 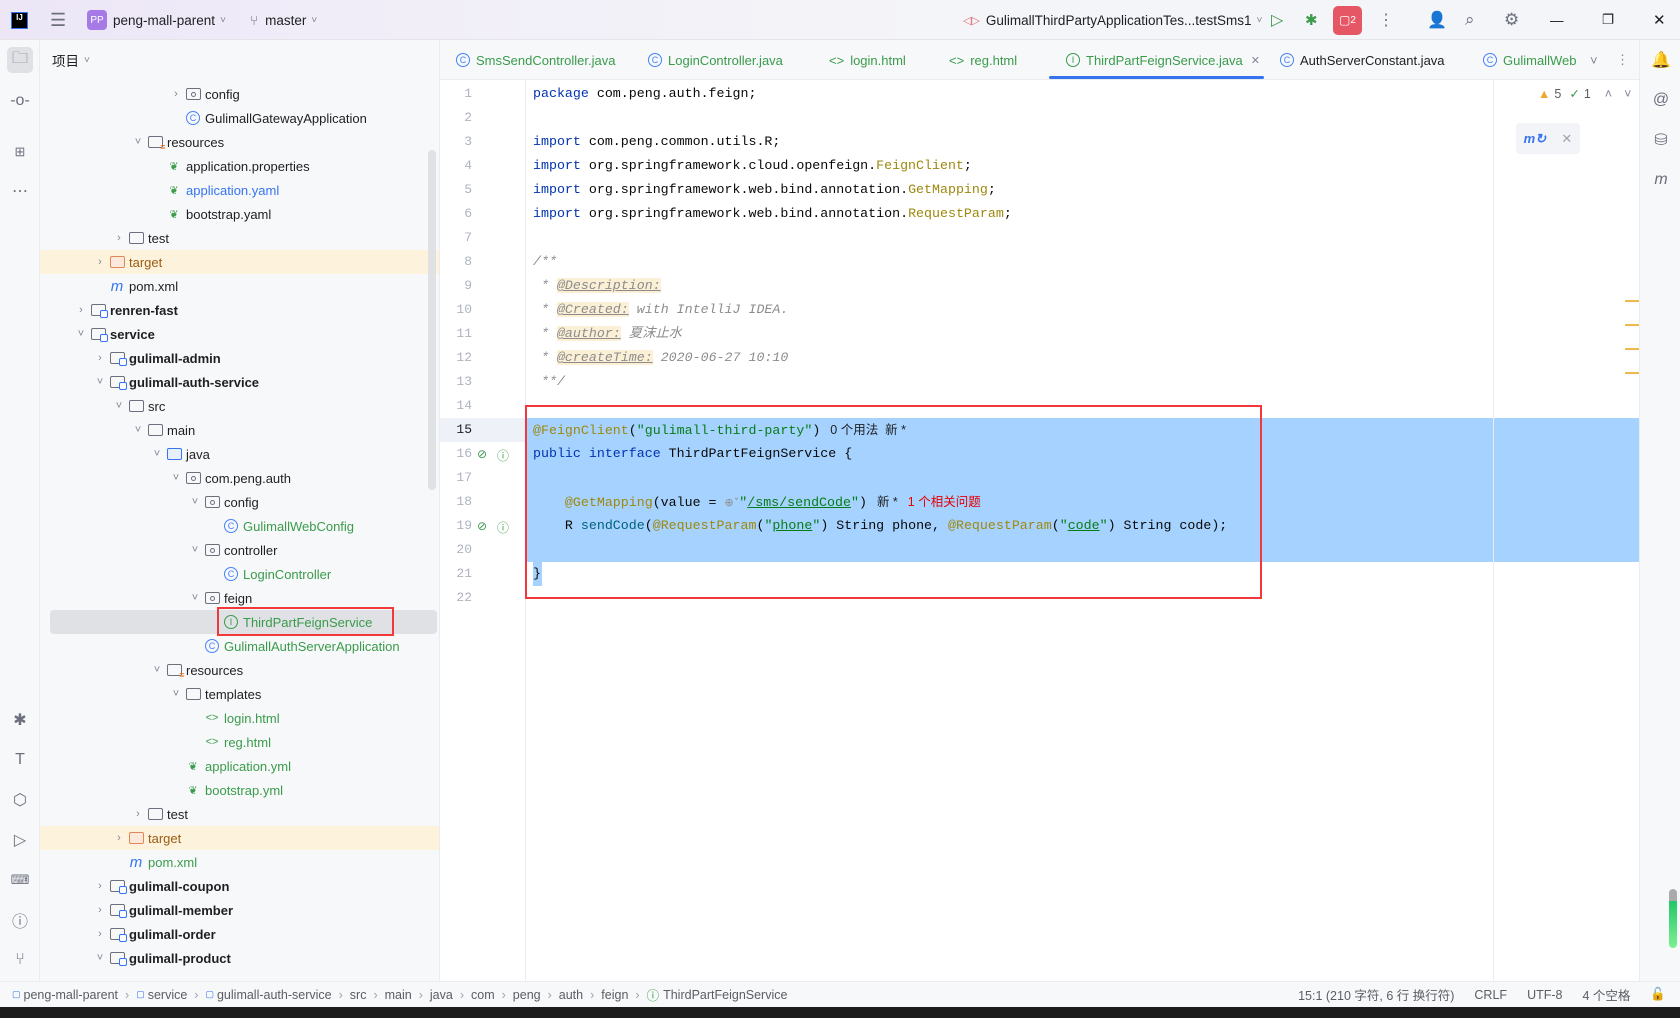 What do you see at coordinates (1277, 20) in the screenshot?
I see `run-button: ▷` at bounding box center [1277, 20].